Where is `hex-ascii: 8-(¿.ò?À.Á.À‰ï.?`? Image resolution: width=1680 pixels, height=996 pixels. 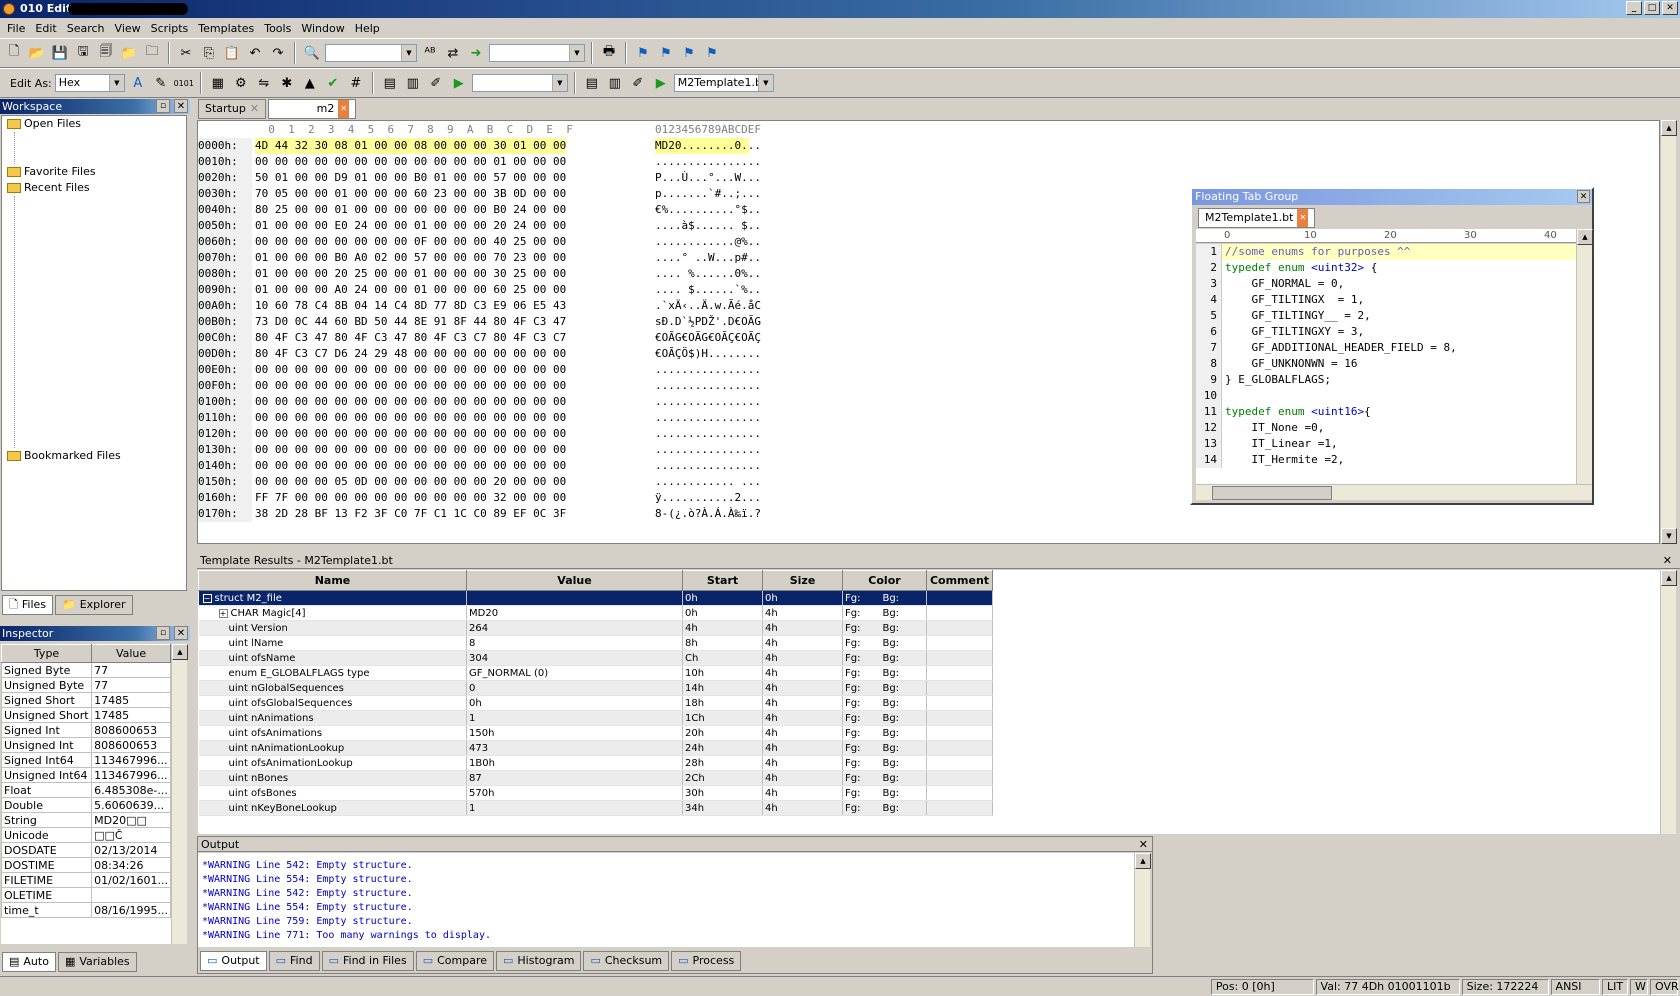
hex-ascii: 8-(¿.ò?À.Á.À‰ï.? is located at coordinates (708, 514).